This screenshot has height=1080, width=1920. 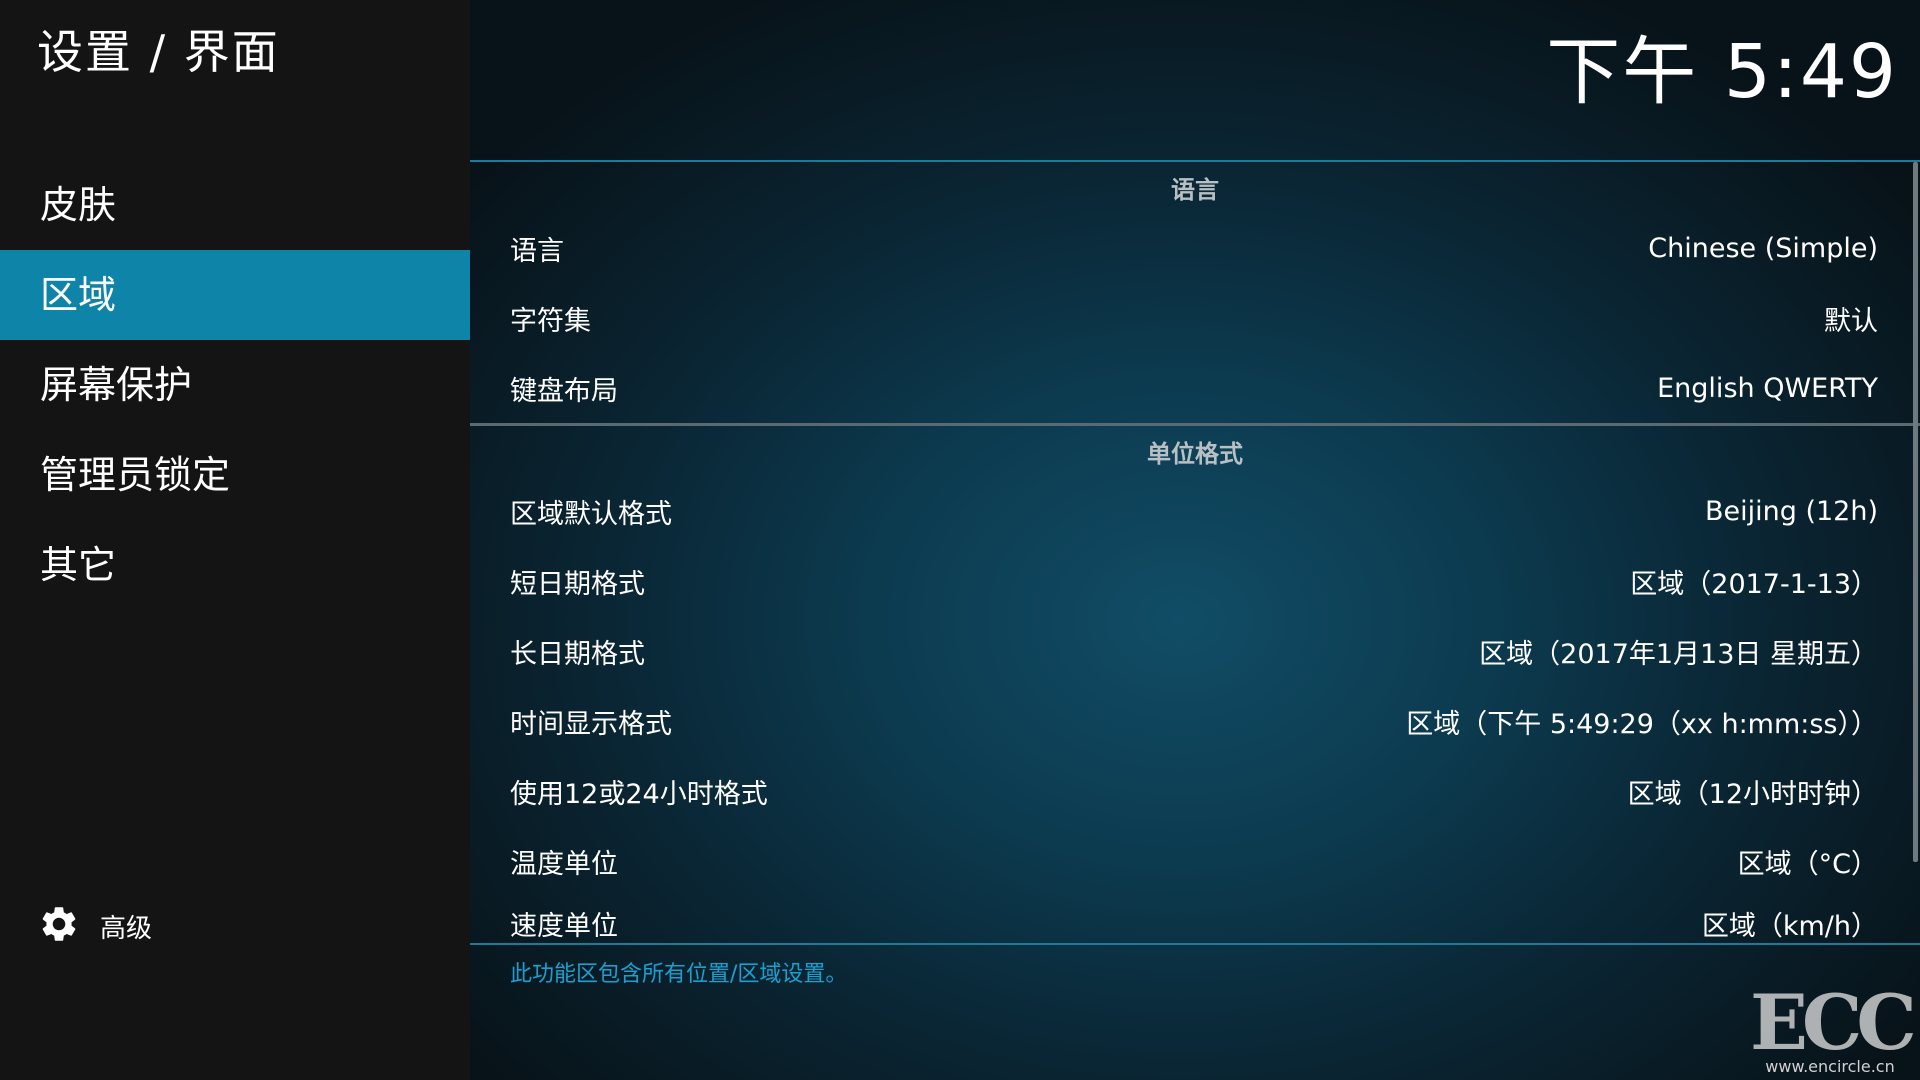 I want to click on setting-value: 区域（°C）, so click(x=1807, y=864).